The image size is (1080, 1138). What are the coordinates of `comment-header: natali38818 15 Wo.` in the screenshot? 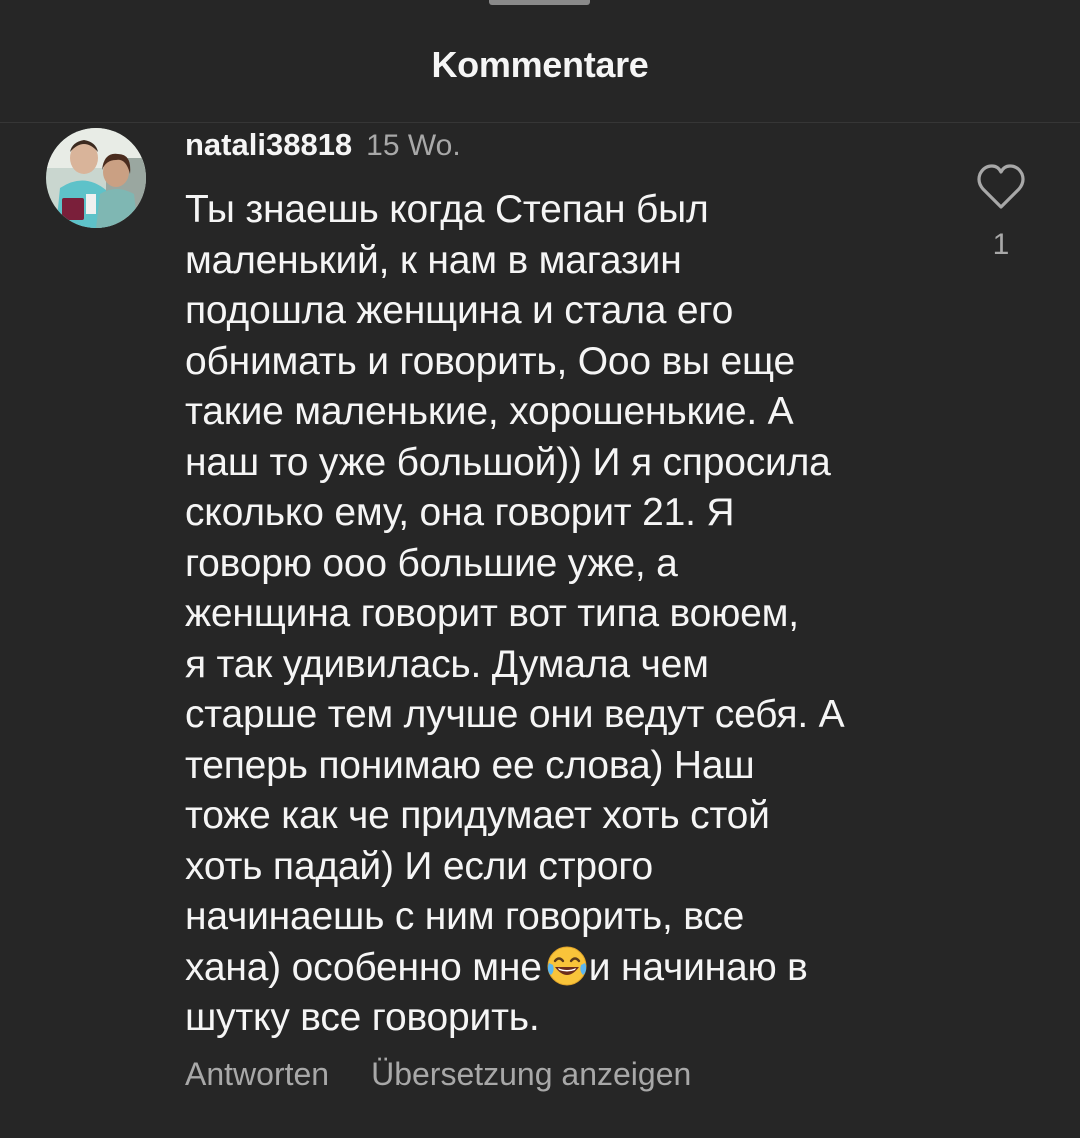 It's located at (323, 145).